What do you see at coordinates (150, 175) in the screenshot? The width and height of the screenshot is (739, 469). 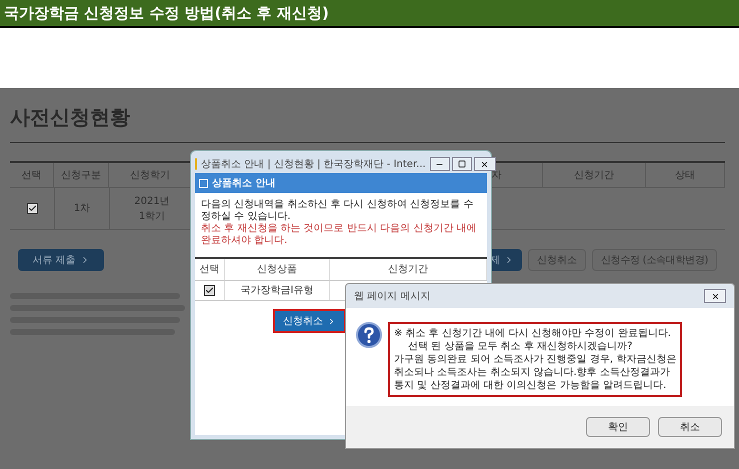 I see `column-header: 신청학기` at bounding box center [150, 175].